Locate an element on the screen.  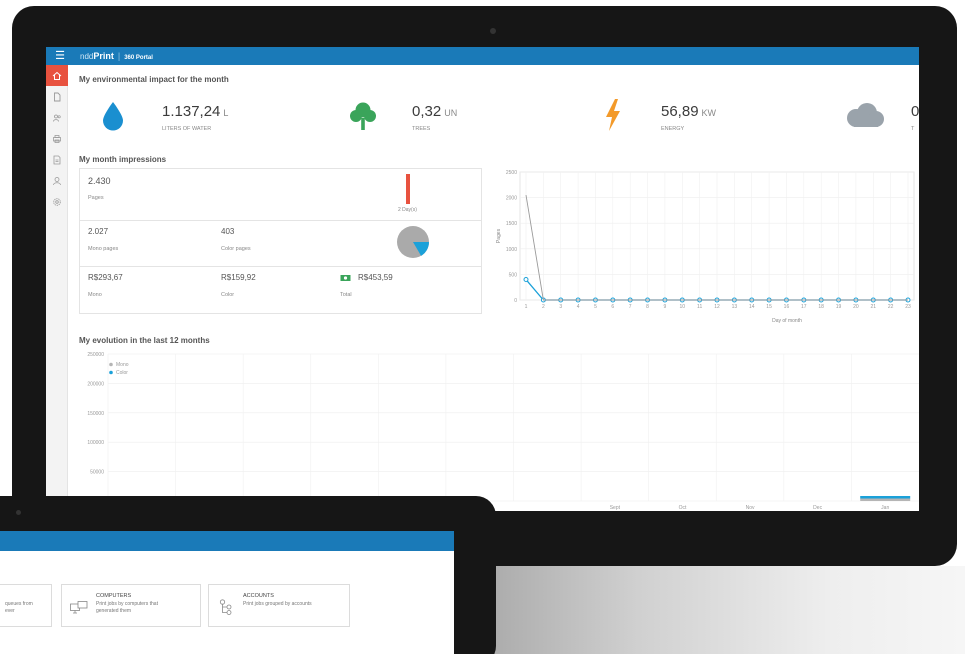
brand-prefix-bold: Print is located at coordinates (103, 56).